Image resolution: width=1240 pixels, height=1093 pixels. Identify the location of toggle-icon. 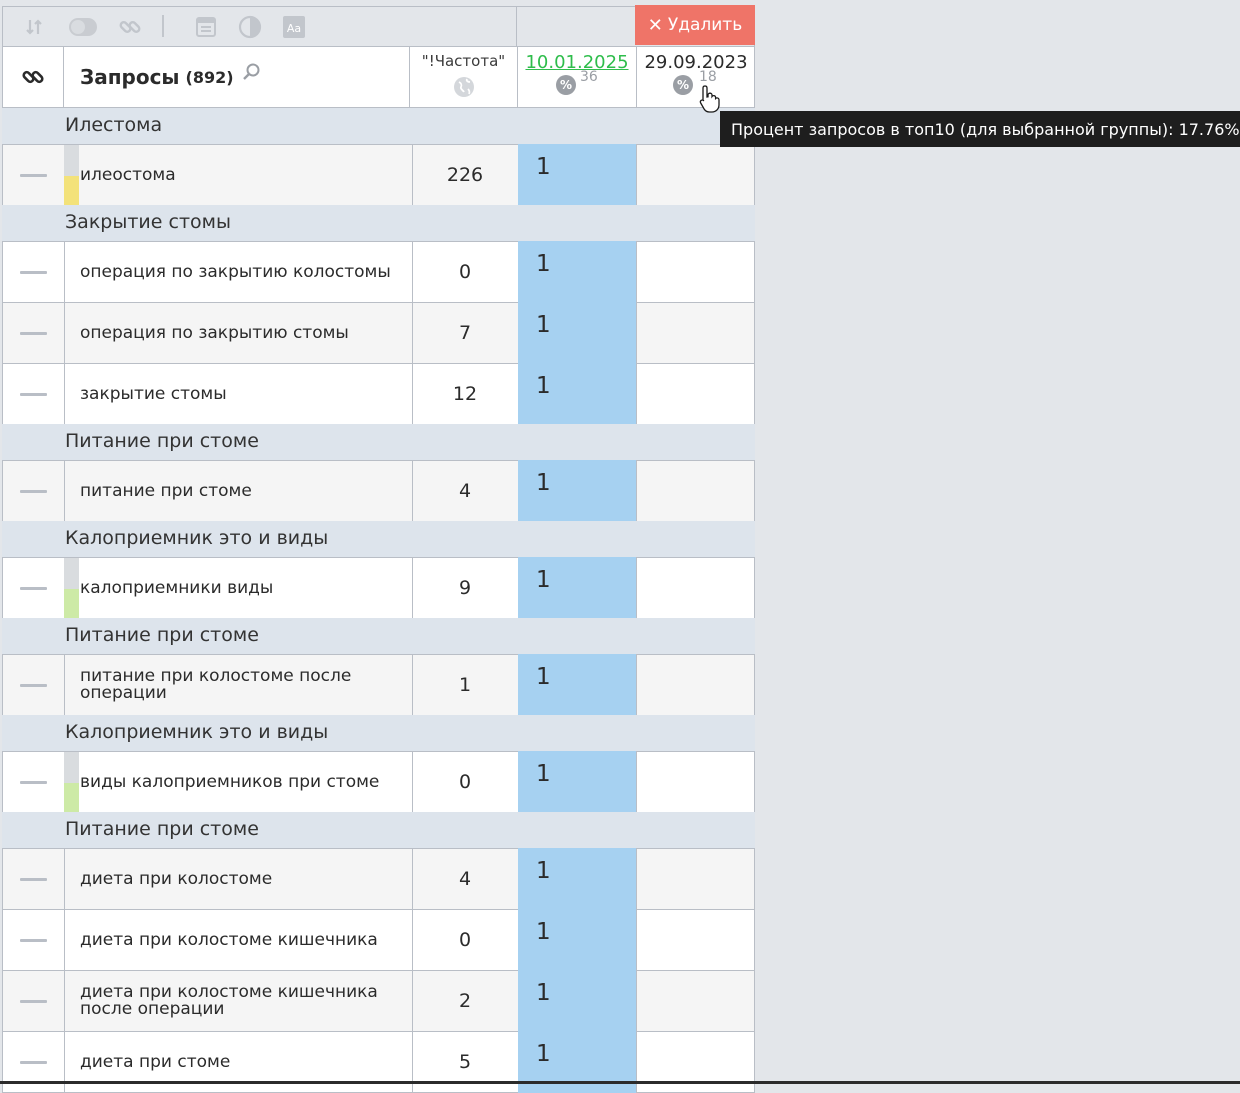
(83, 27).